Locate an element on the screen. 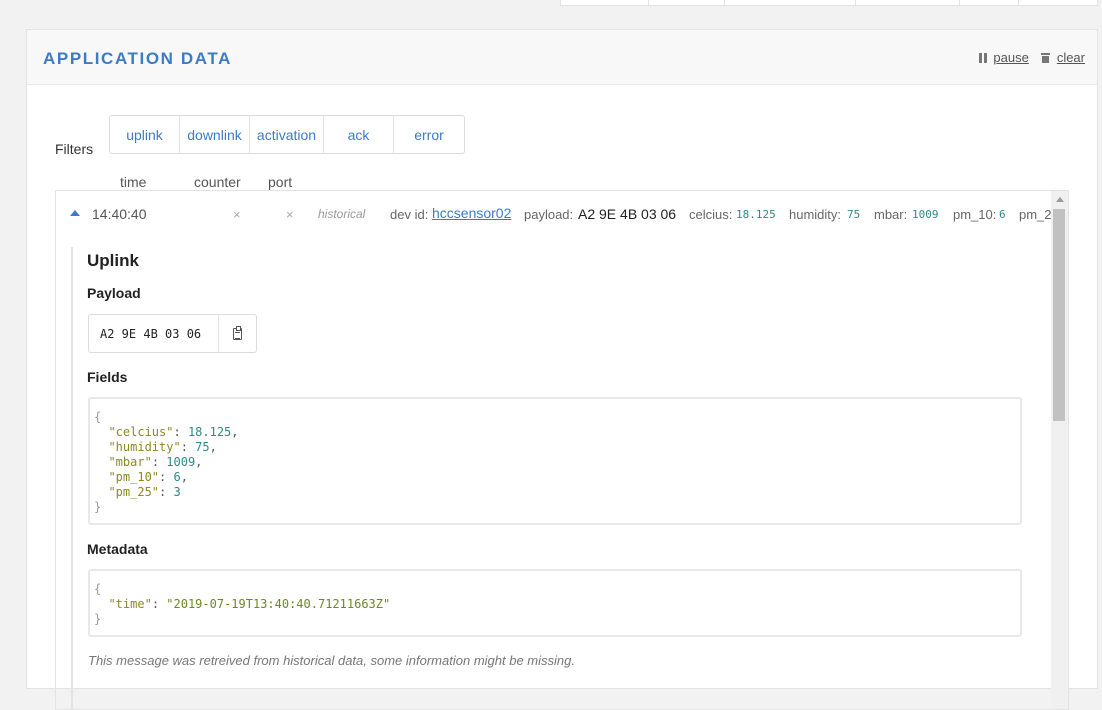 Image resolution: width=1102 pixels, height=710 pixels. detail-title: Uplink is located at coordinates (113, 260).